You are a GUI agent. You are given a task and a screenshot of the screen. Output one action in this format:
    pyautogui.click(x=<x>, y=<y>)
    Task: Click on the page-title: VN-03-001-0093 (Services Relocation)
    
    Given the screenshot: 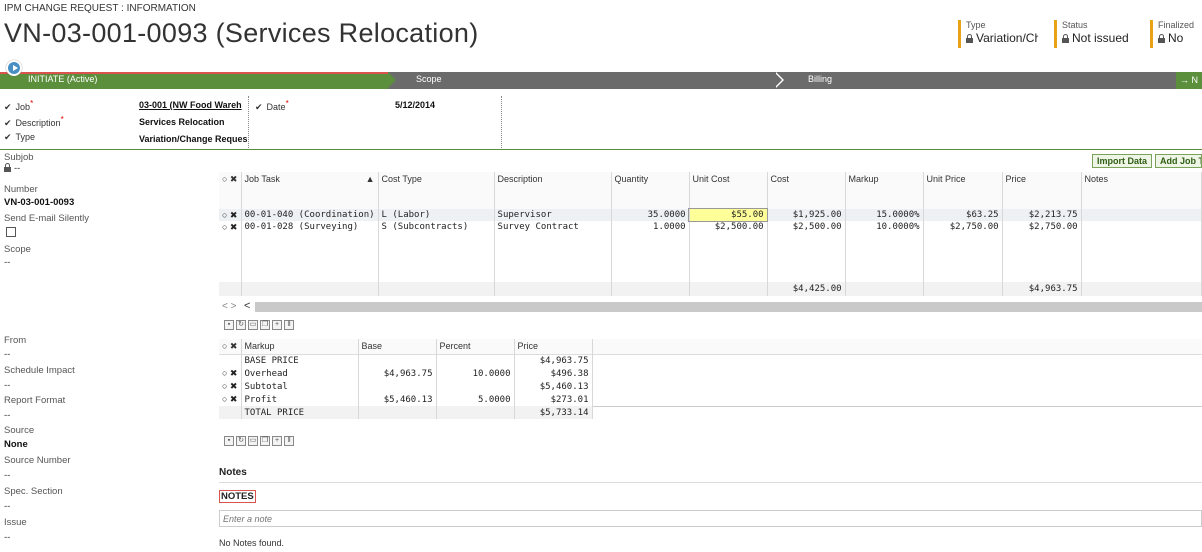 What is the action you would take?
    pyautogui.click(x=241, y=33)
    